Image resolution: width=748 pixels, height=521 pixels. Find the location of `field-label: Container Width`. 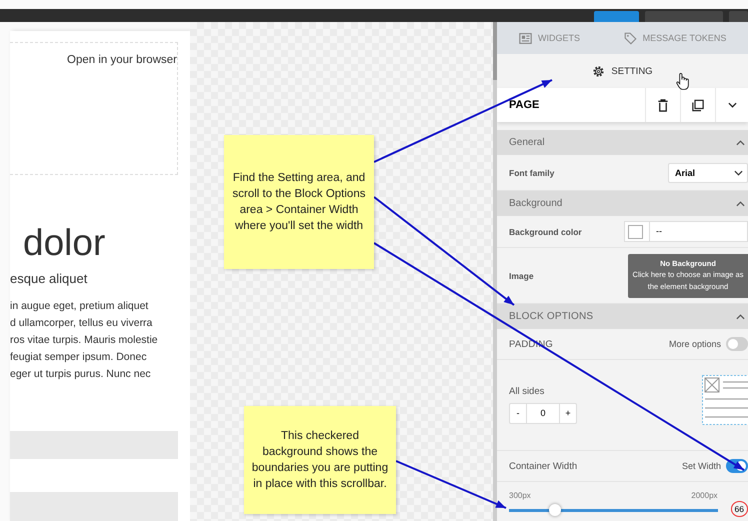

field-label: Container Width is located at coordinates (543, 466).